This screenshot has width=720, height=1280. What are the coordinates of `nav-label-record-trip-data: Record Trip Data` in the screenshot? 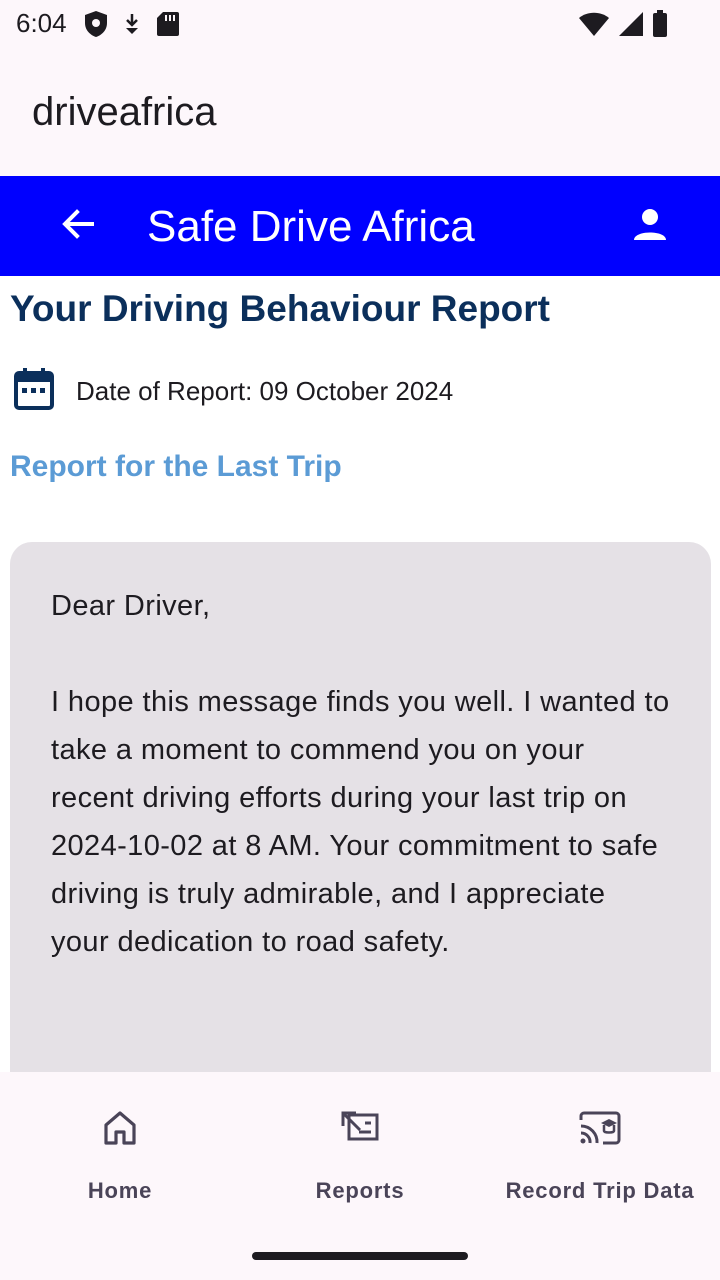 It's located at (600, 1190).